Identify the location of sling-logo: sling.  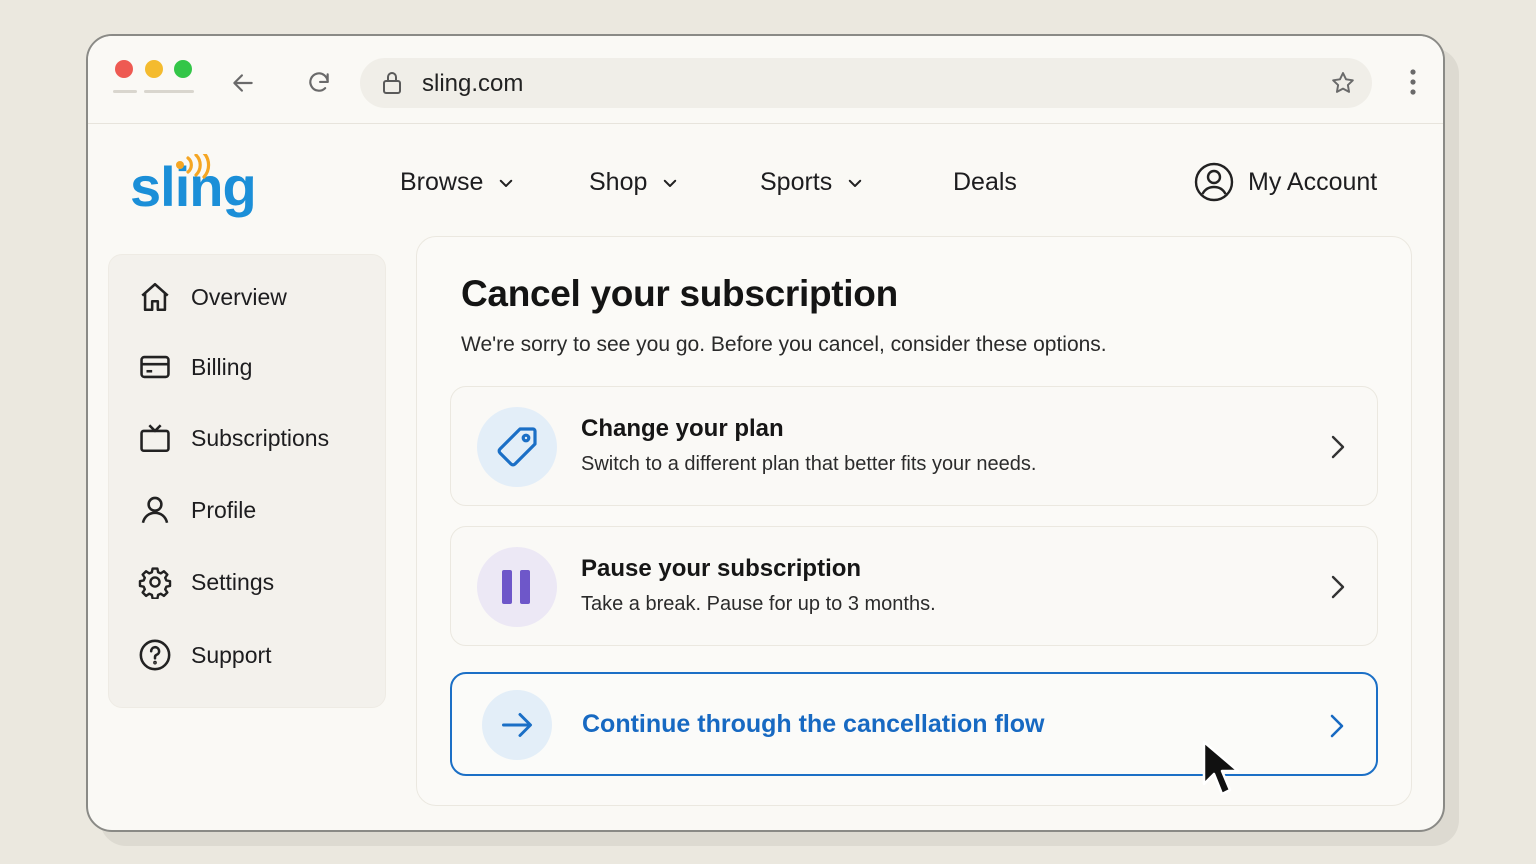
(193, 190).